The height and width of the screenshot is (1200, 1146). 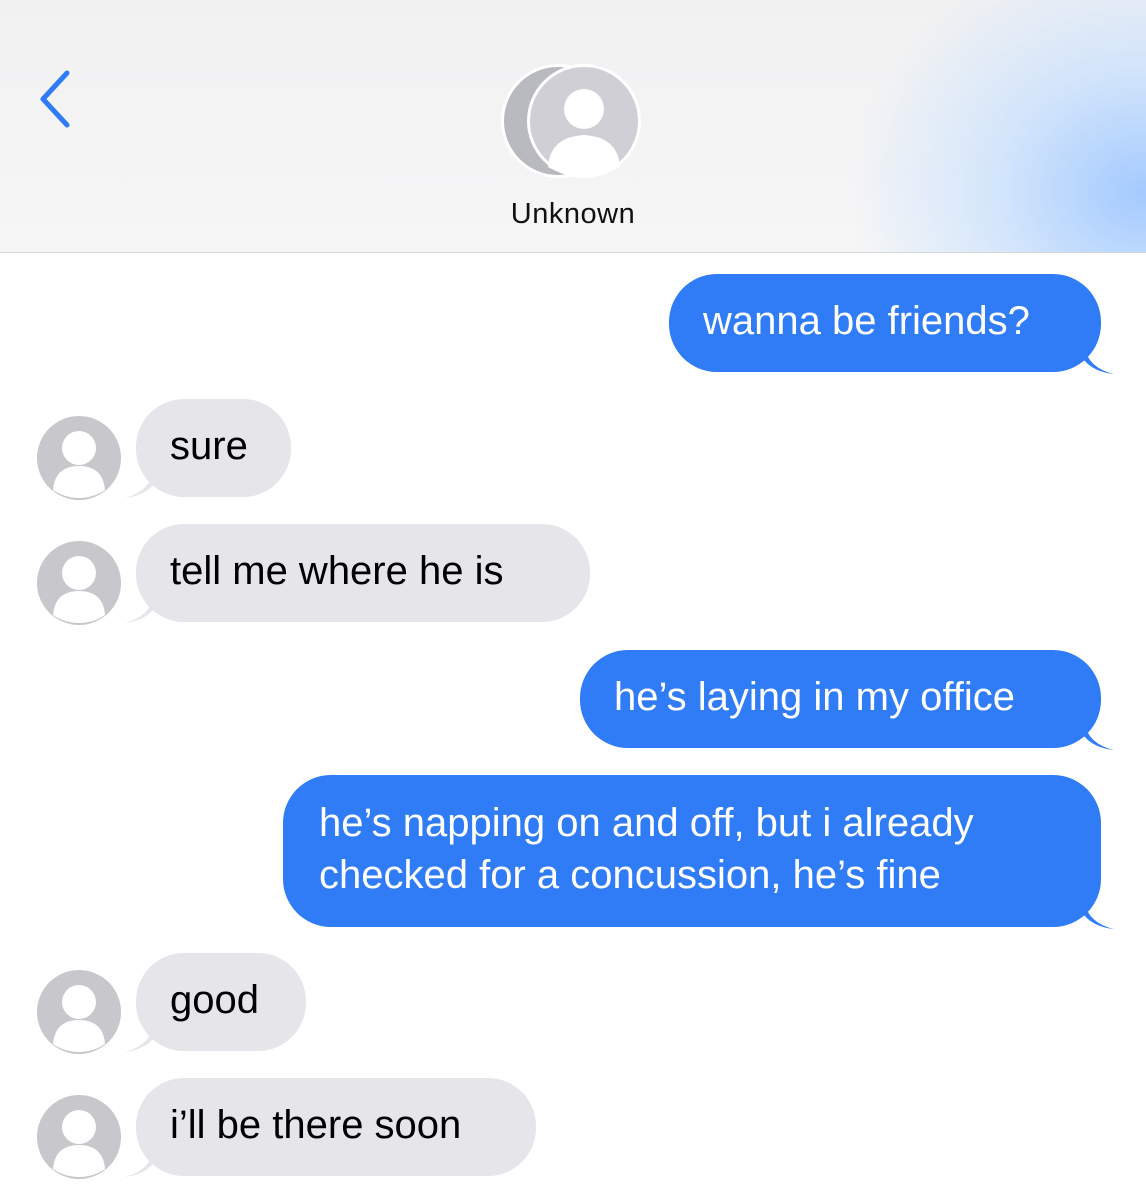 I want to click on received-message-bubble: good, so click(x=221, y=1002).